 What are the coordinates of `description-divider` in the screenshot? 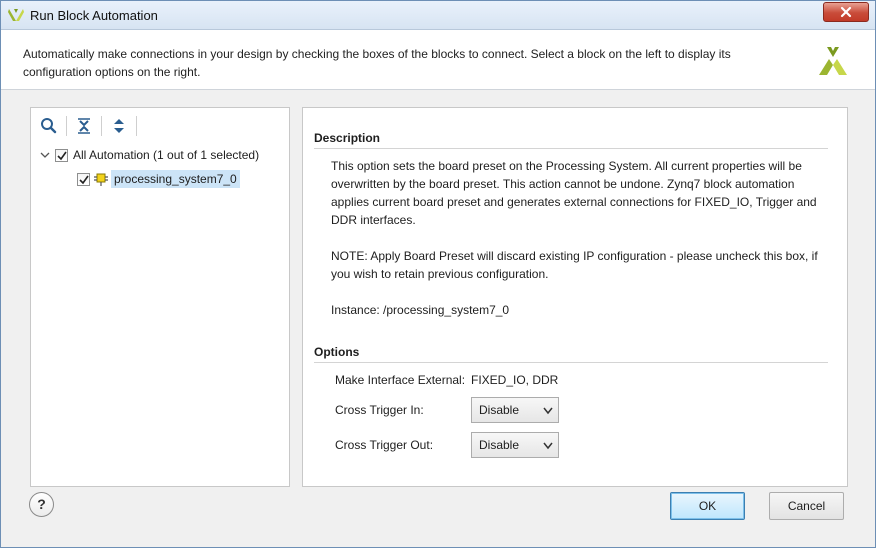 It's located at (571, 148).